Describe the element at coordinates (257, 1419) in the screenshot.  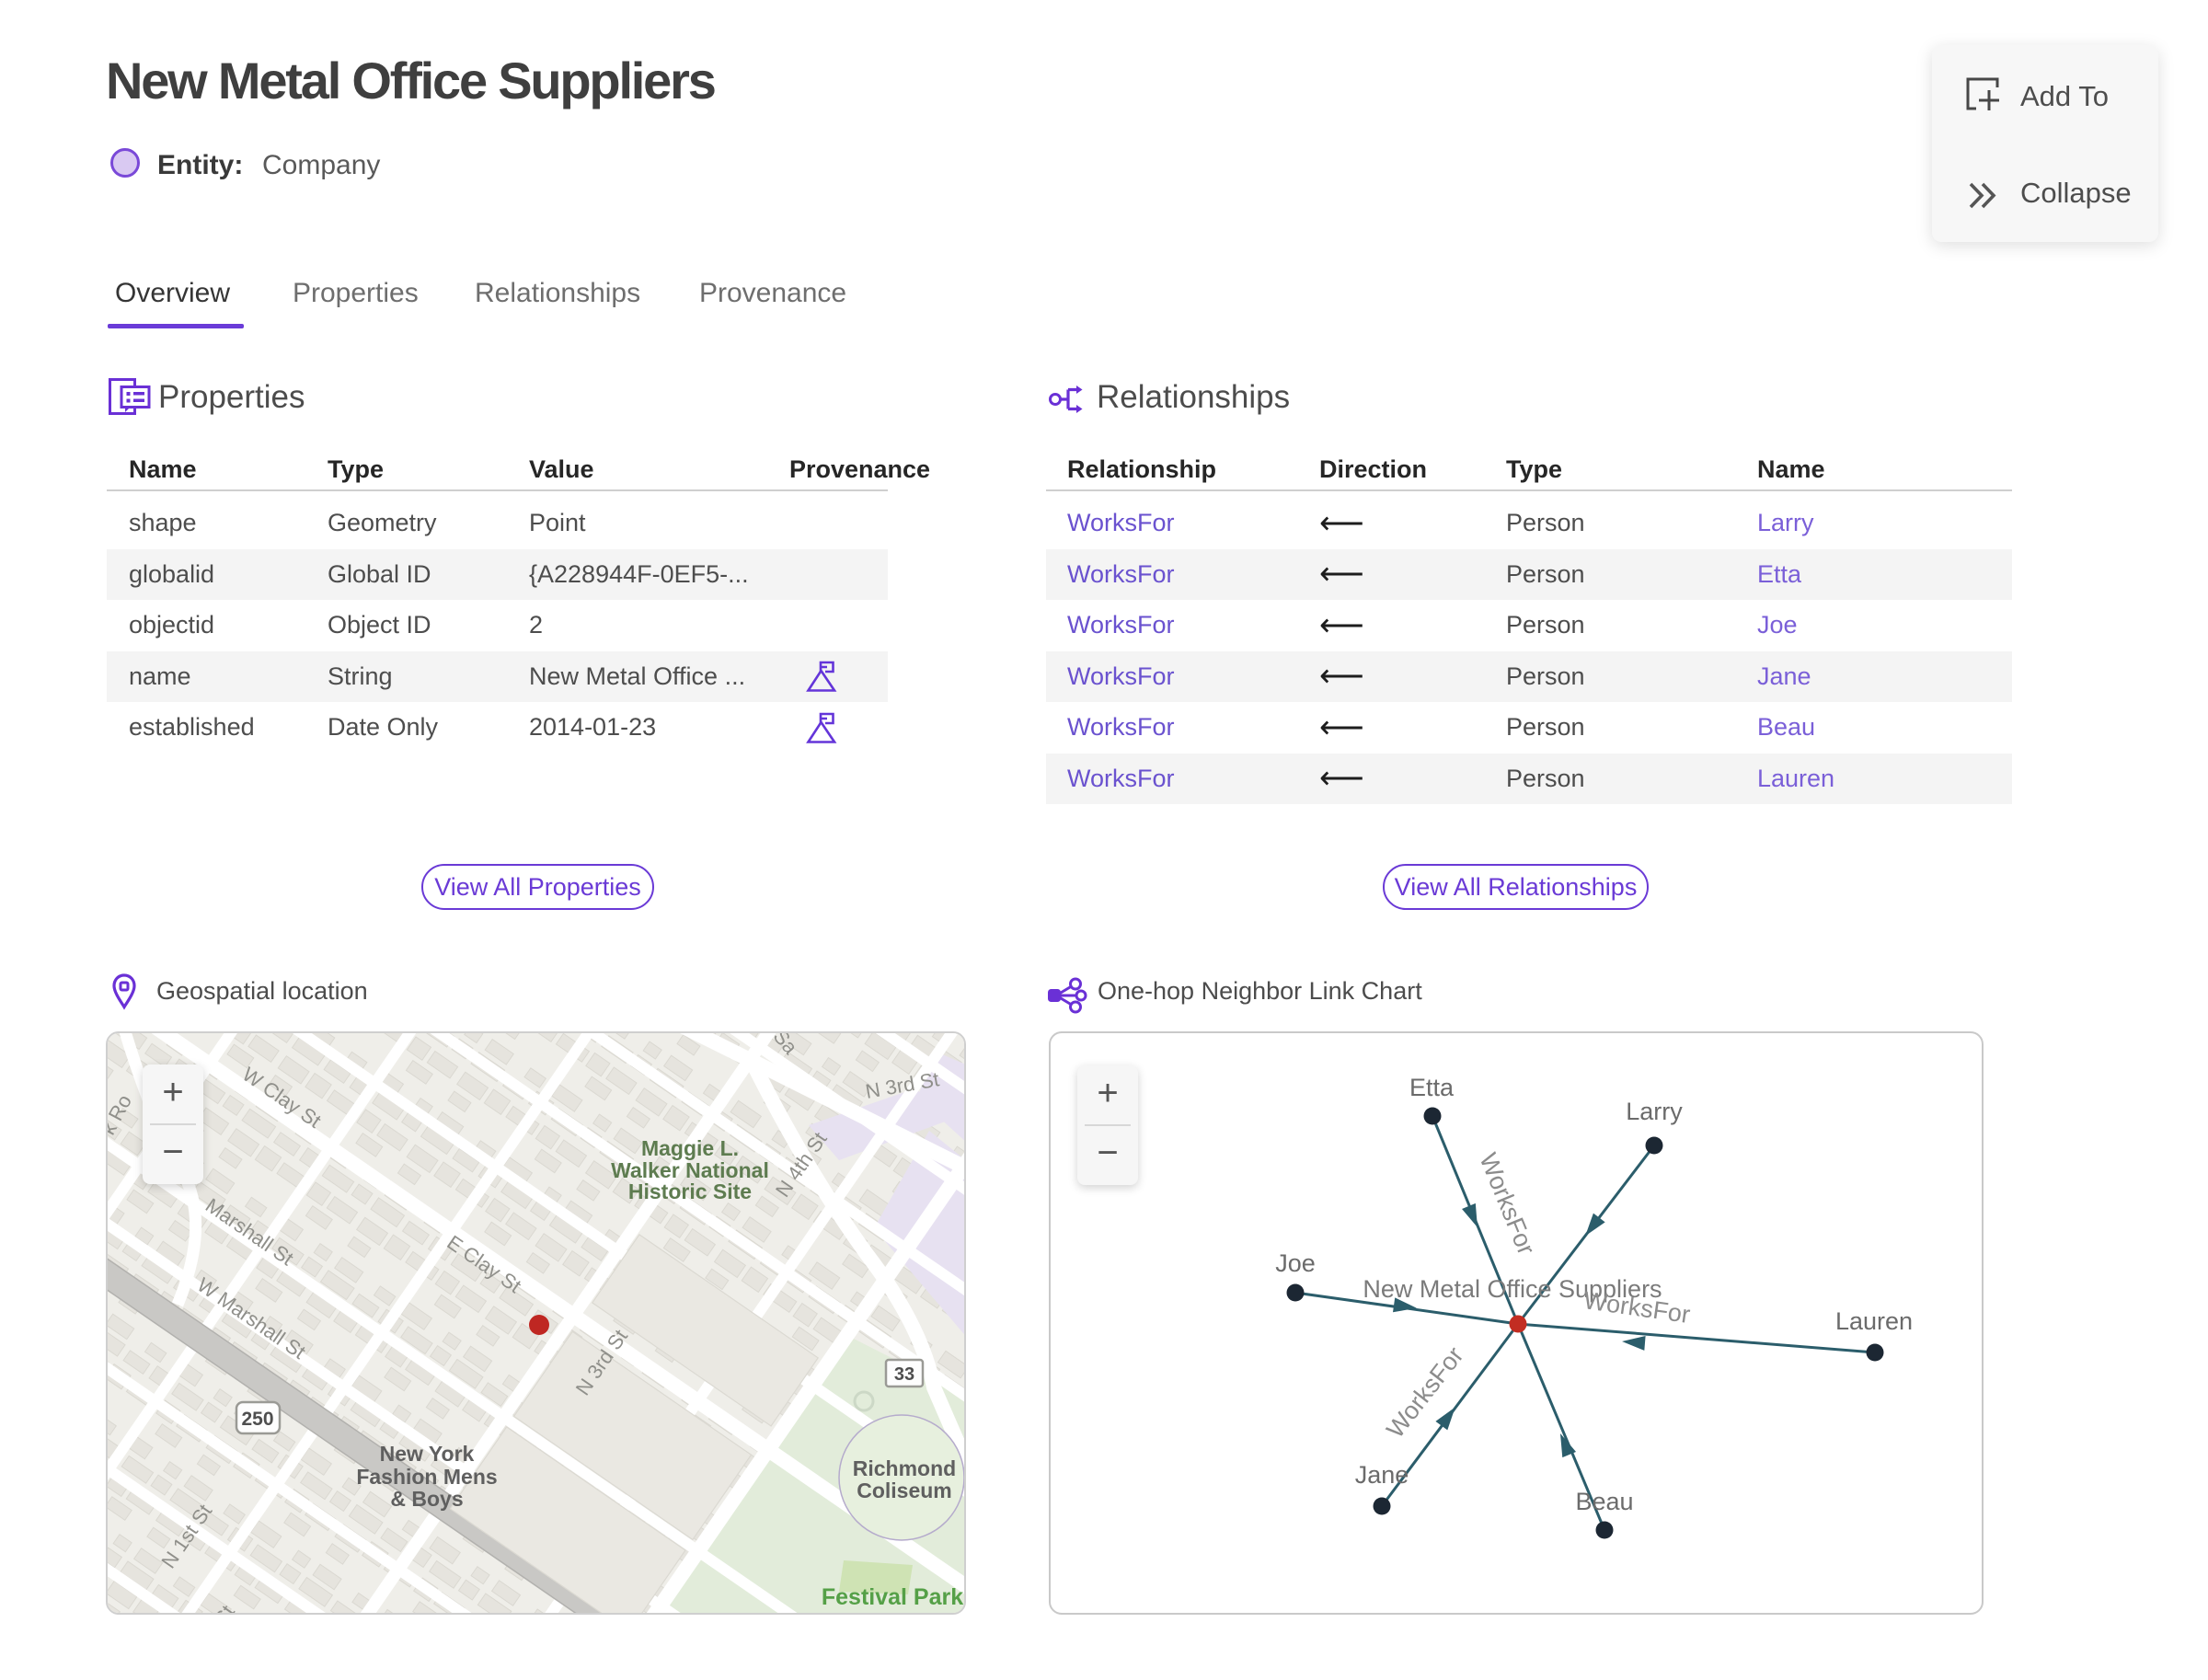
I see `svg-text: 250` at that location.